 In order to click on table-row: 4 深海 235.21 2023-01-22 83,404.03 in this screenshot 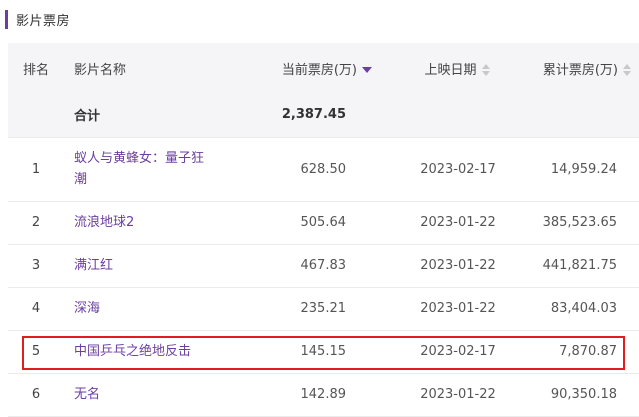, I will do `click(323, 308)`.